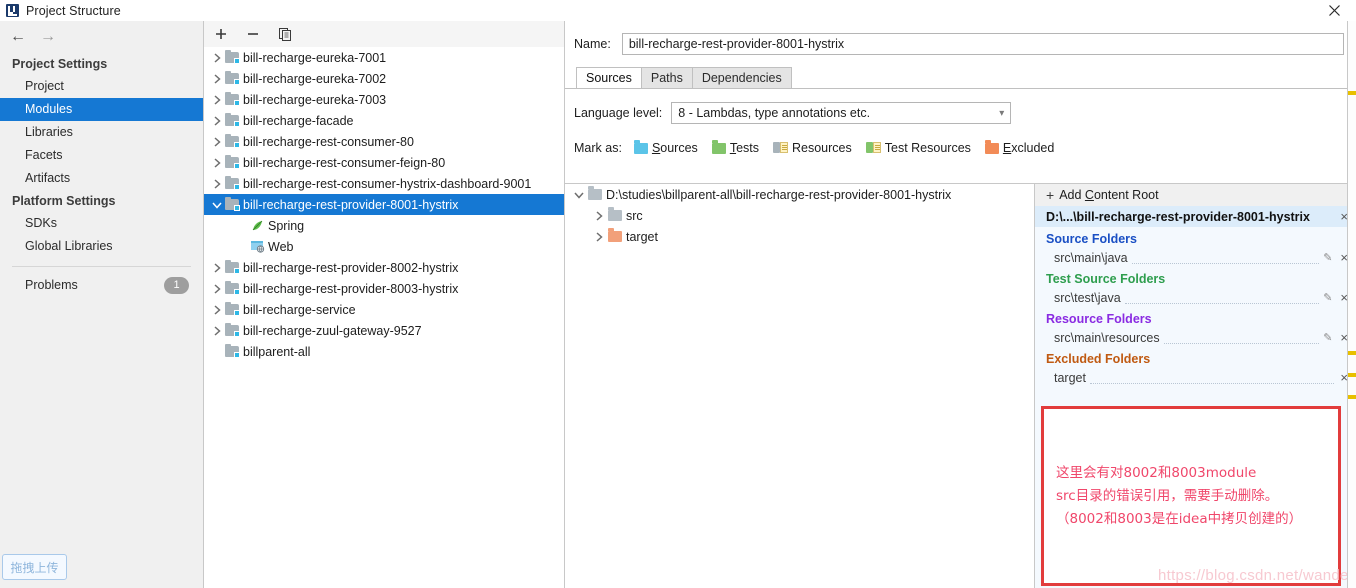 The height and width of the screenshot is (588, 1356). What do you see at coordinates (615, 235) in the screenshot?
I see `excluded-folder-icon` at bounding box center [615, 235].